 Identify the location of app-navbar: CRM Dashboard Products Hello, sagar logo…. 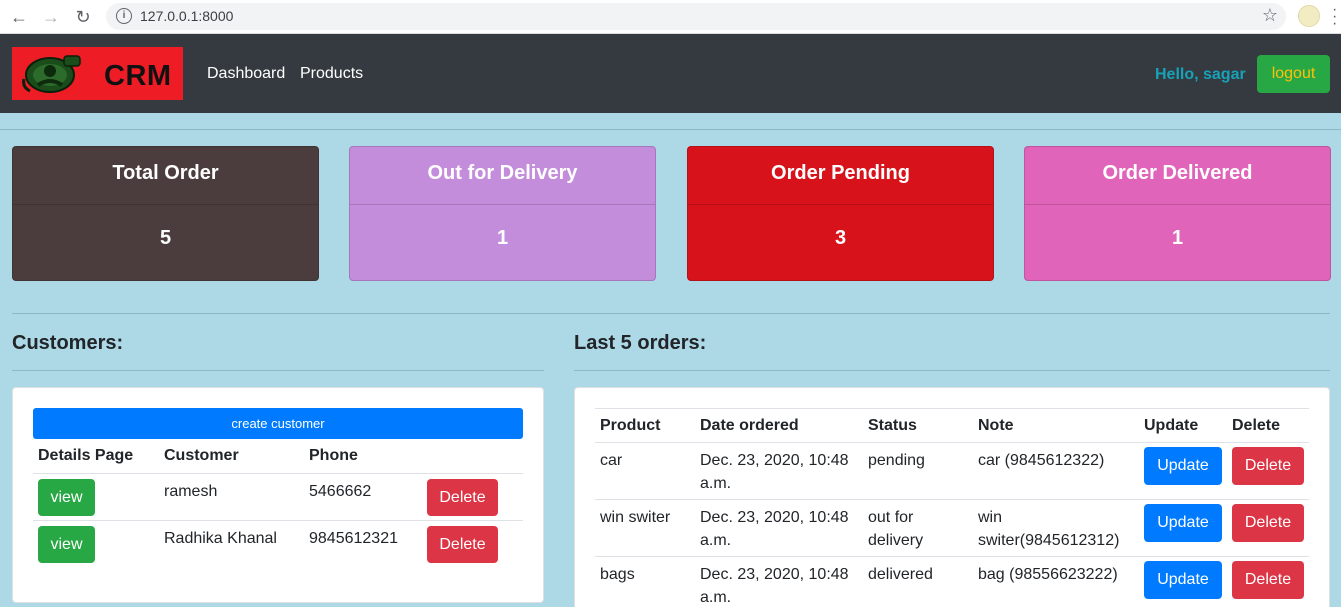
(670, 73).